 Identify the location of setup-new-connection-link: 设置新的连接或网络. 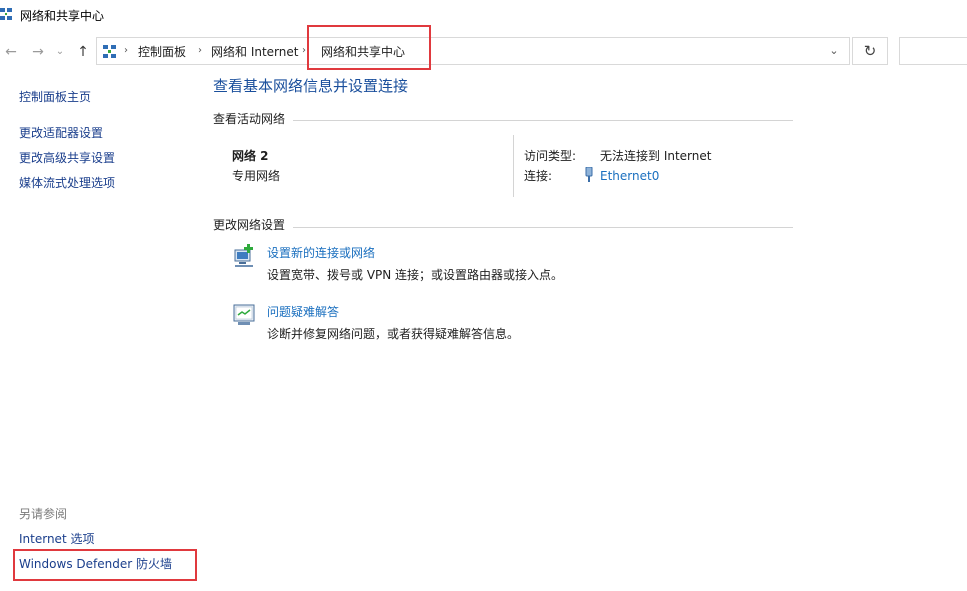
(321, 253).